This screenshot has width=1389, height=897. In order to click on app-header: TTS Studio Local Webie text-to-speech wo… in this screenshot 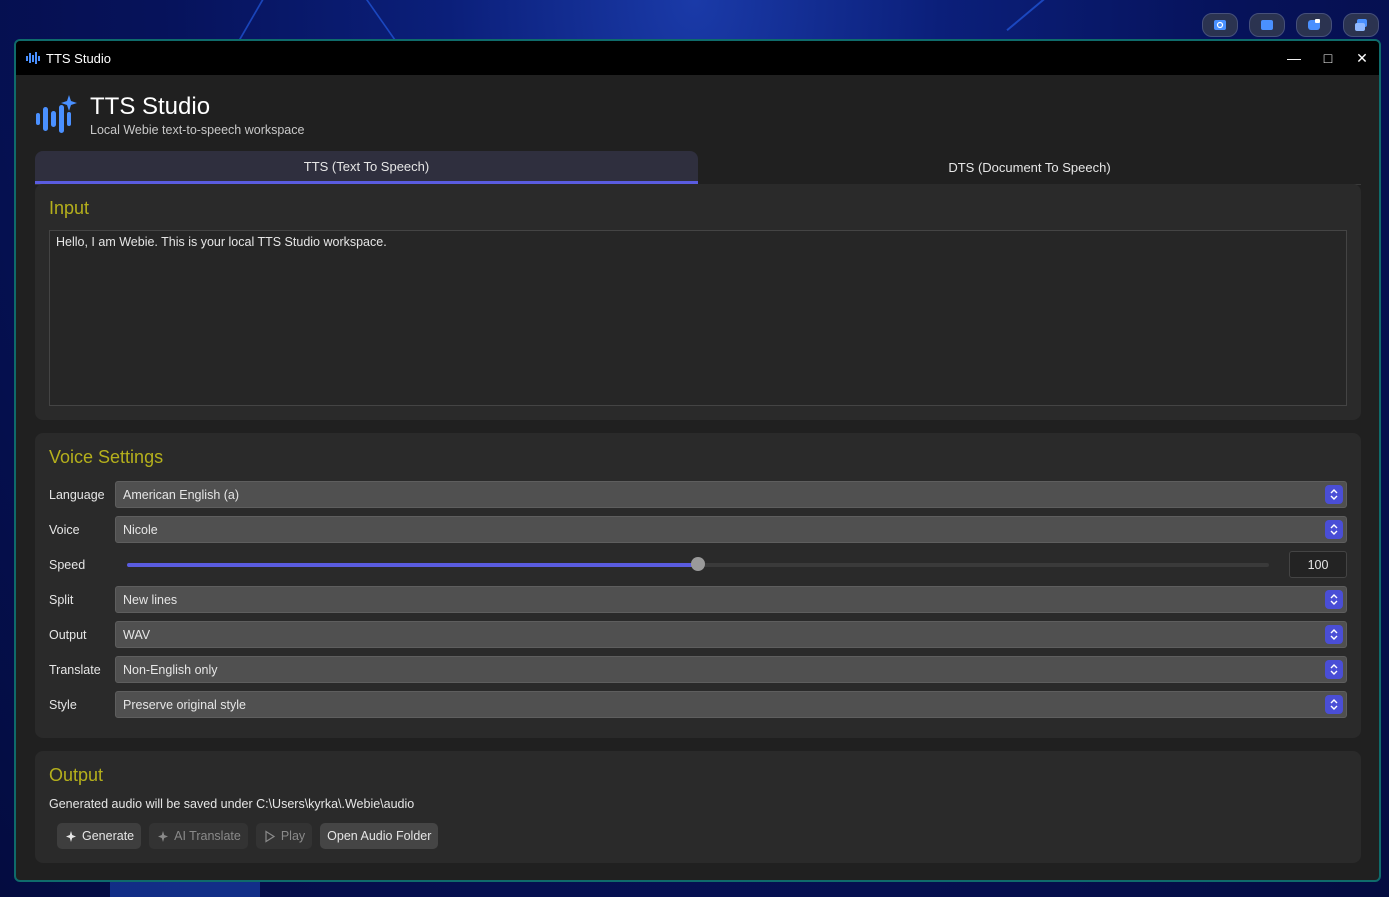, I will do `click(169, 116)`.